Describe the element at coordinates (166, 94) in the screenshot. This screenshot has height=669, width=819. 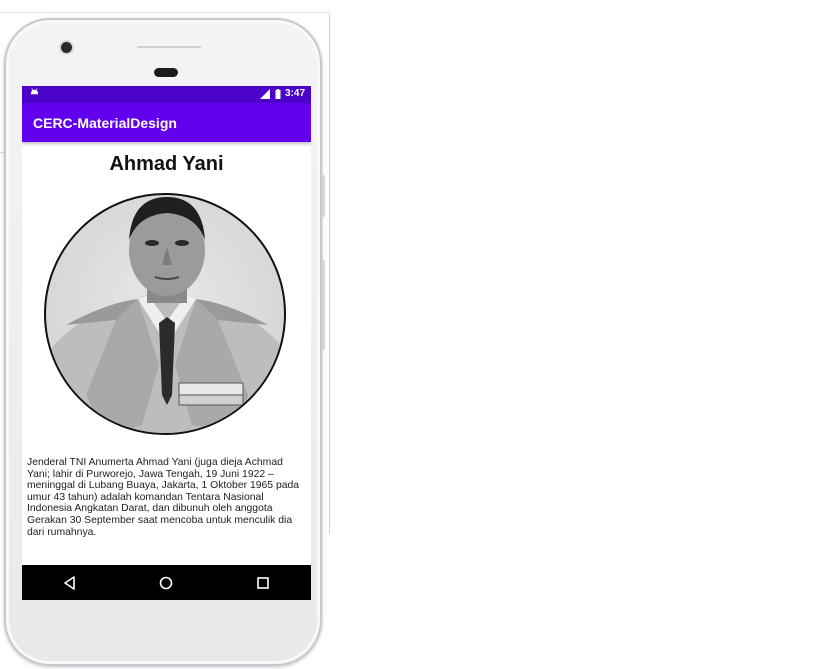
I see `status-bar: 3:47` at that location.